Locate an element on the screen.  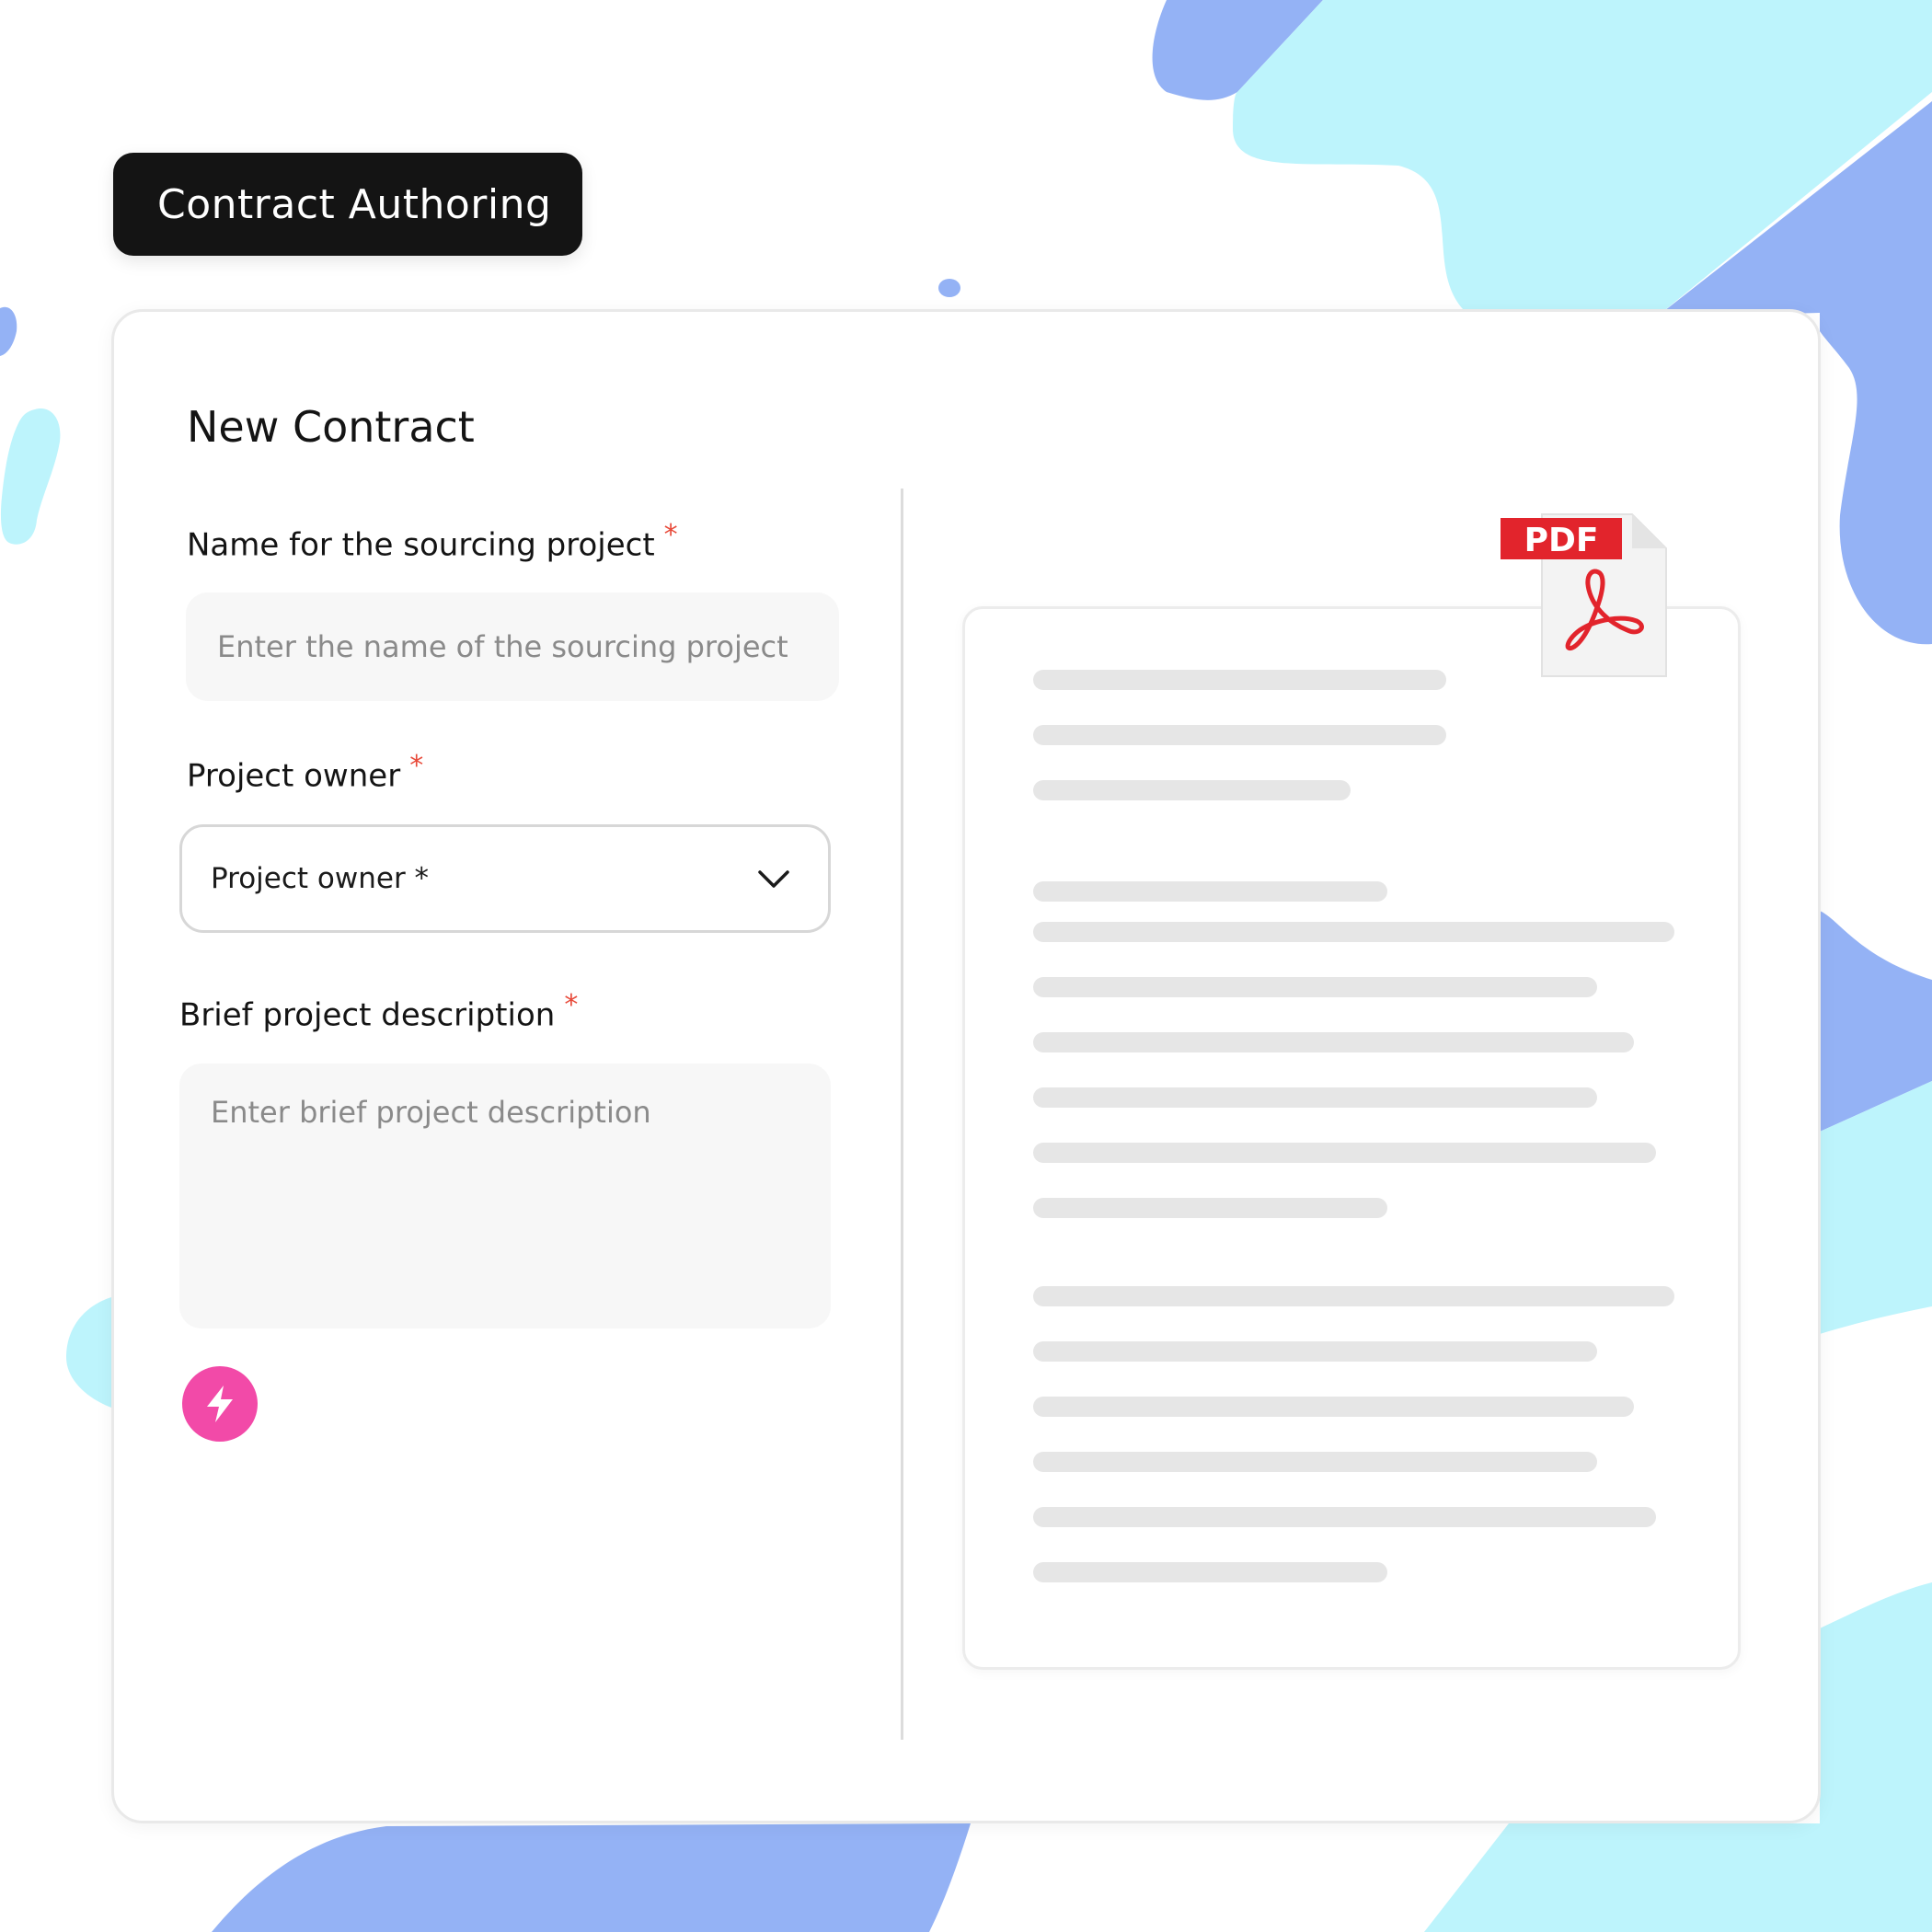
blob-blue-bottom is located at coordinates (591, 1877).